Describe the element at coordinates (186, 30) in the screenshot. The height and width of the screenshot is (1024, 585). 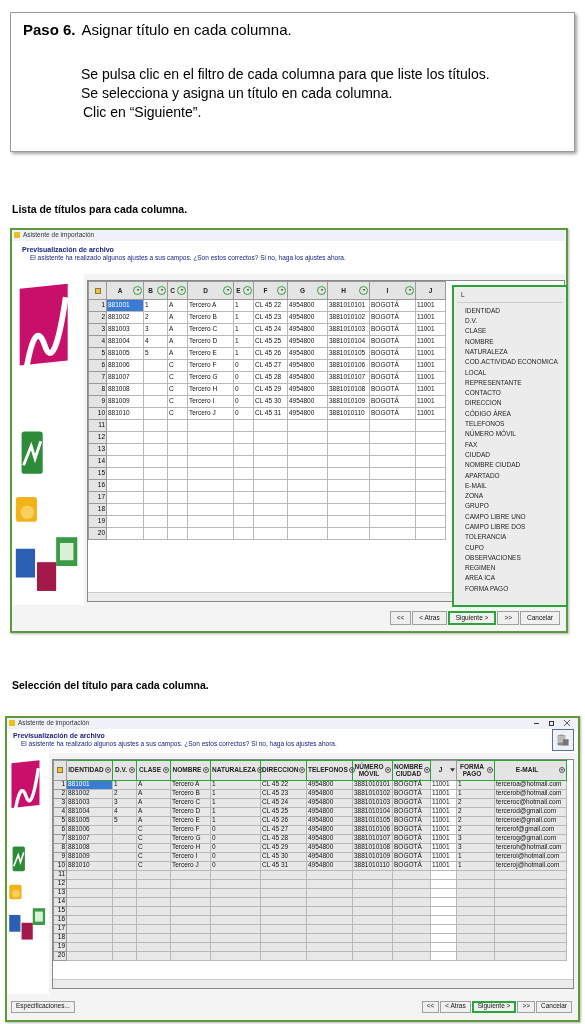
I see `step-title: Asignar título en cada columna.` at that location.